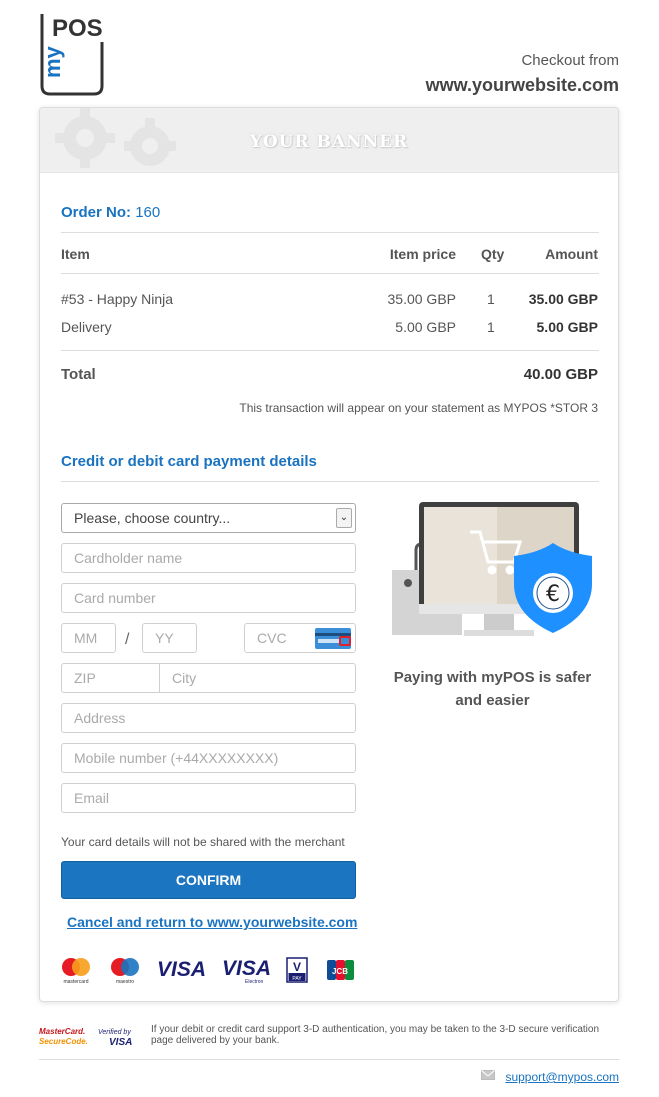 Image resolution: width=659 pixels, height=1097 pixels. I want to click on column-header-item-price: Item price, so click(422, 254).